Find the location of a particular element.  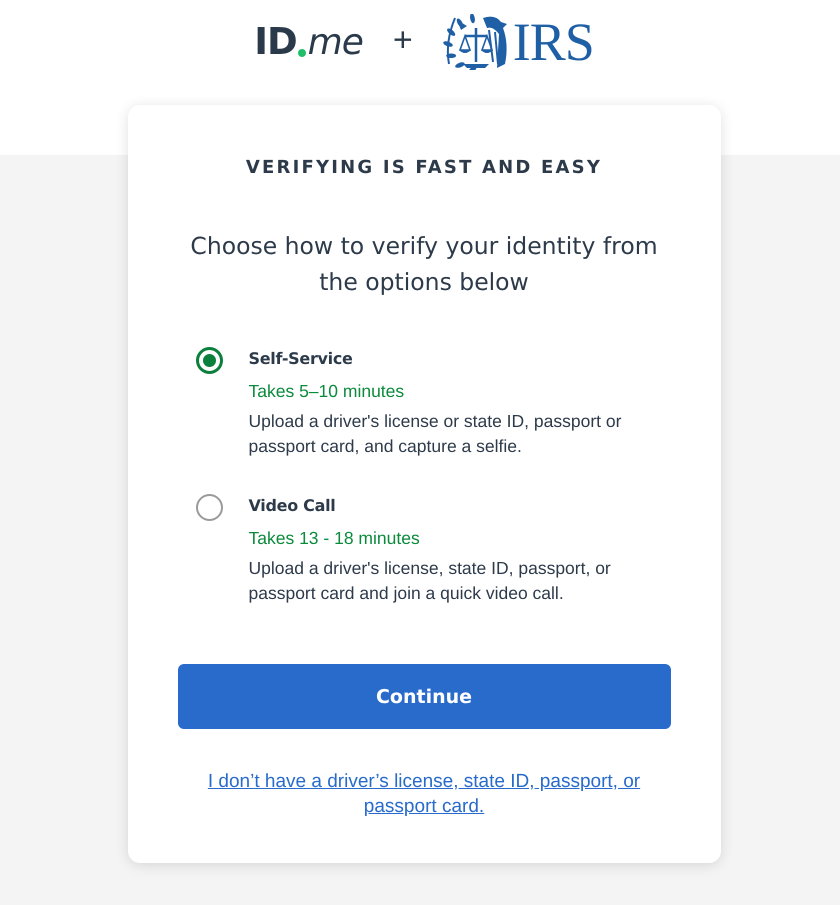

card-title: Choose how to verify your identity from the options below is located at coordinates (424, 264).